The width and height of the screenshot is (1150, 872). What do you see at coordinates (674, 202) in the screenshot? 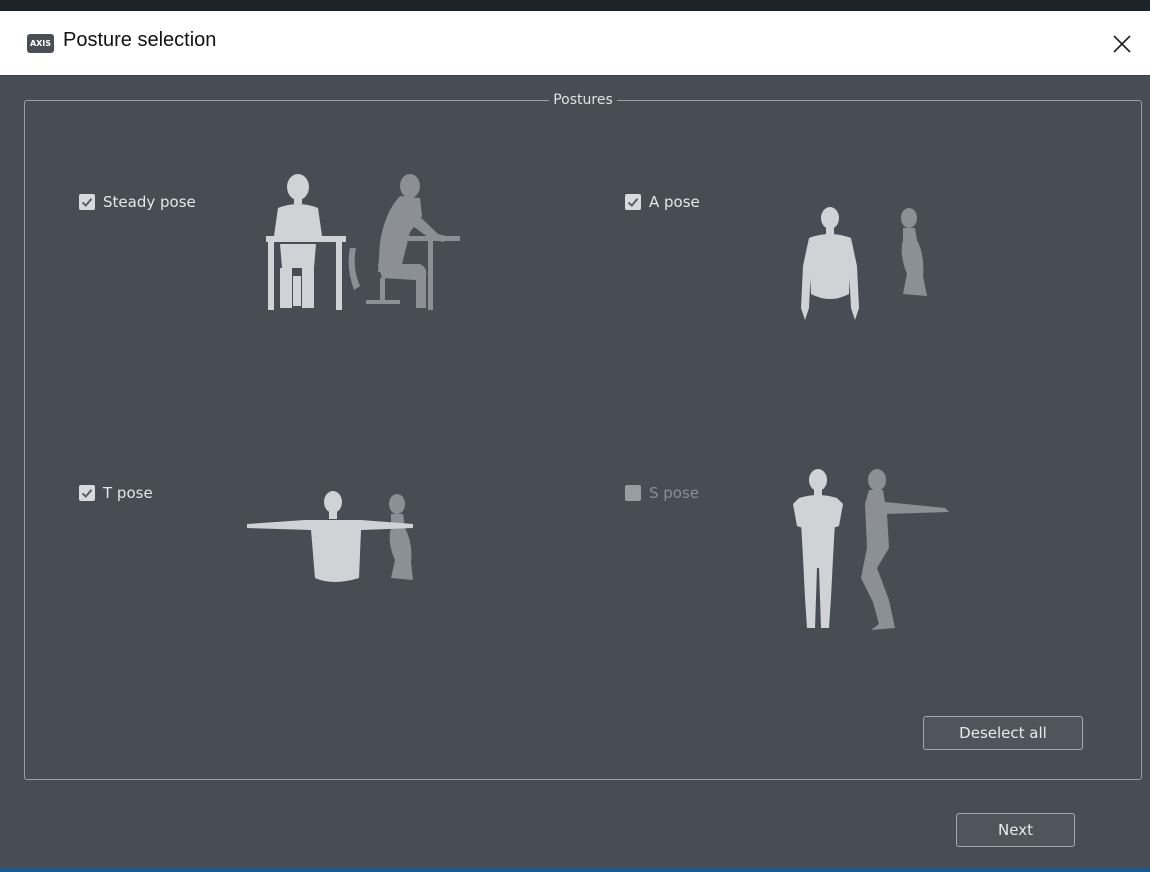
I see `a-pose-label: A pose` at bounding box center [674, 202].